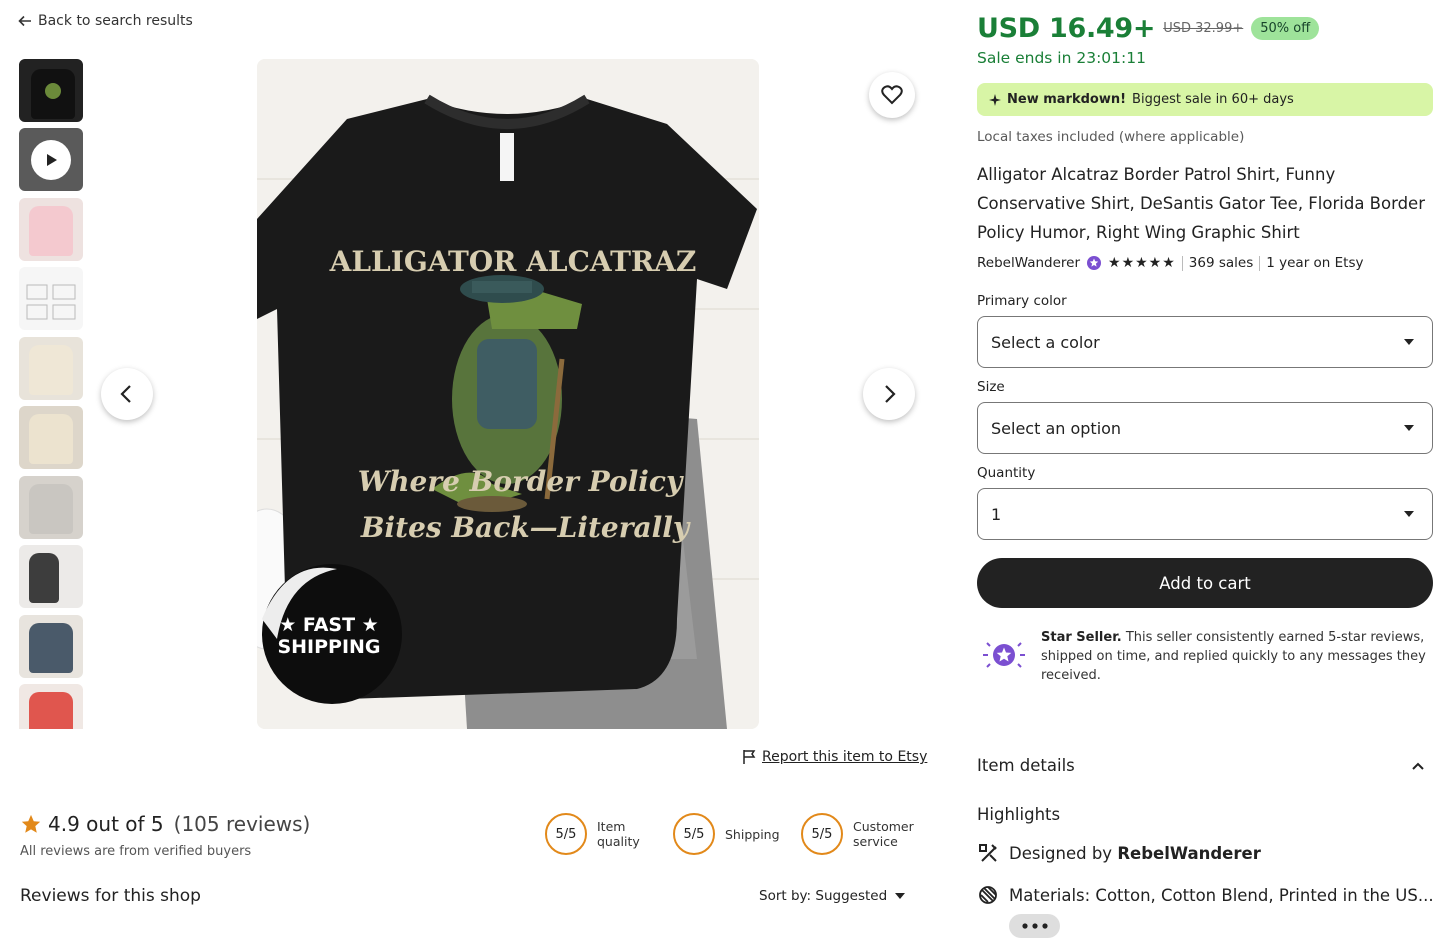  Describe the element at coordinates (165, 824) in the screenshot. I see `shop-rating: 4.9 out of 5 (105 reviews)` at that location.